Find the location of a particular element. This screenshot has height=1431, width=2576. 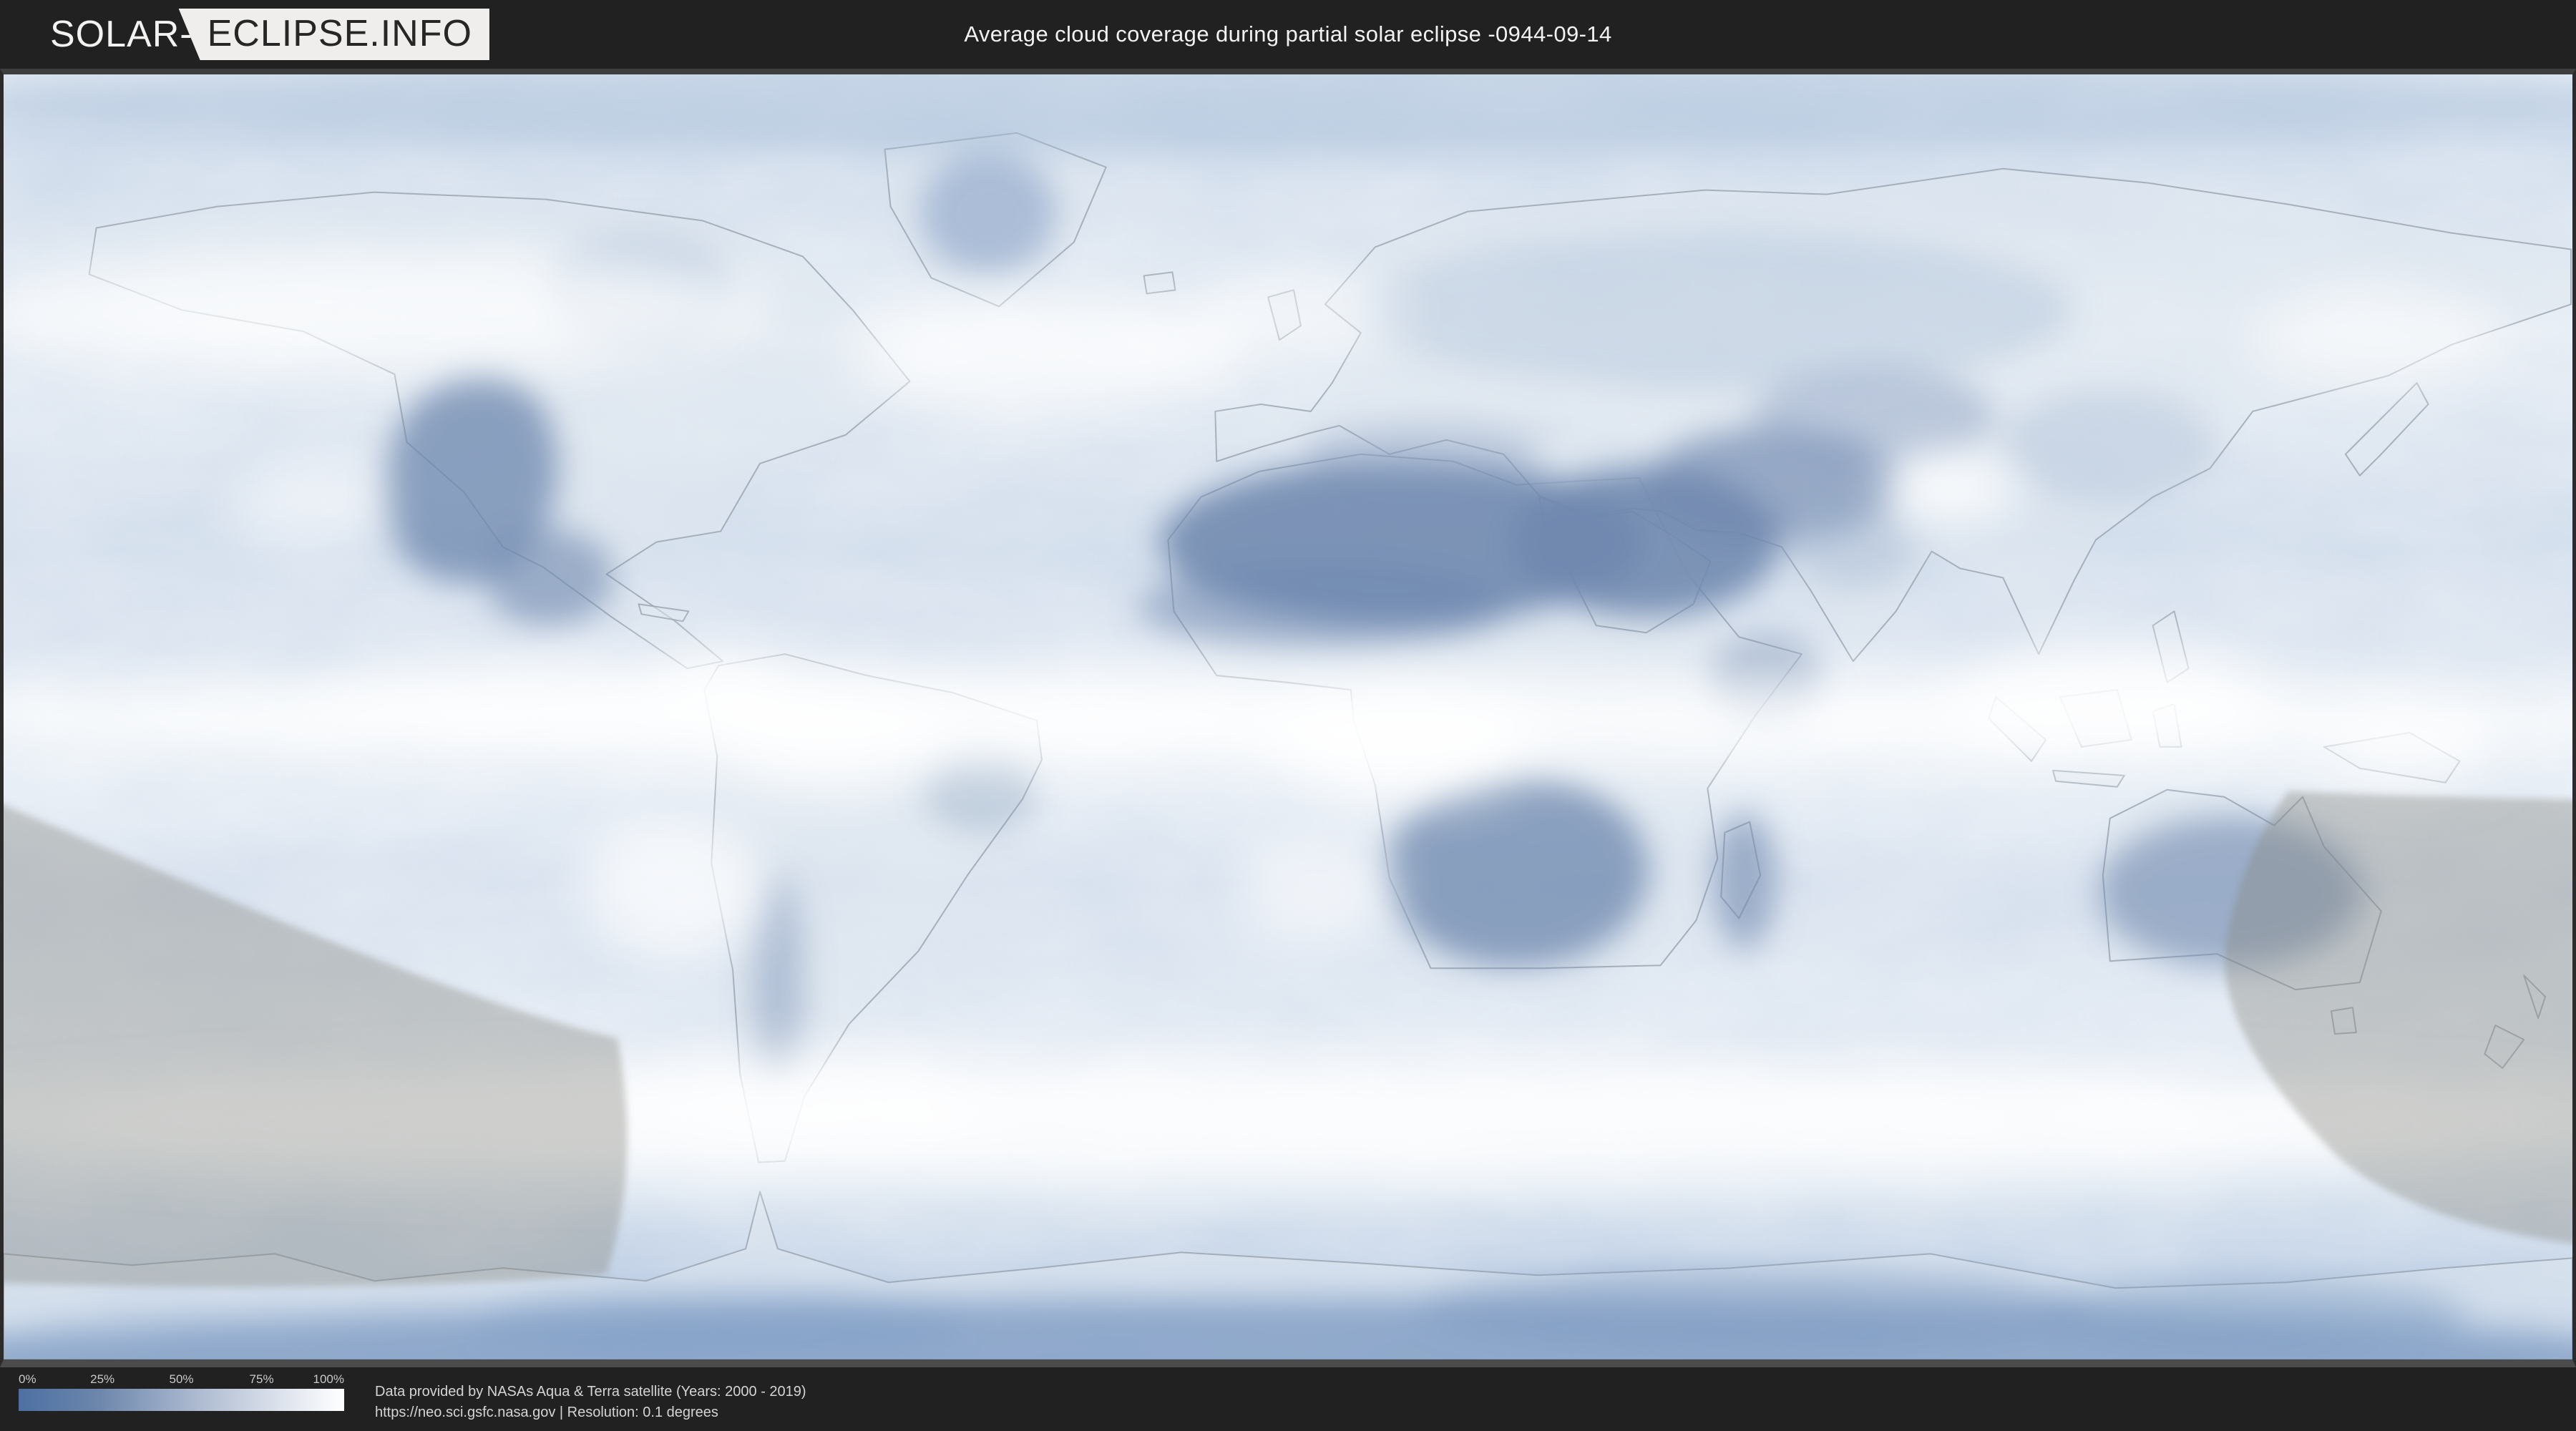

site-logo: SOLAR- ECLIPSE.INFO is located at coordinates (269, 34).